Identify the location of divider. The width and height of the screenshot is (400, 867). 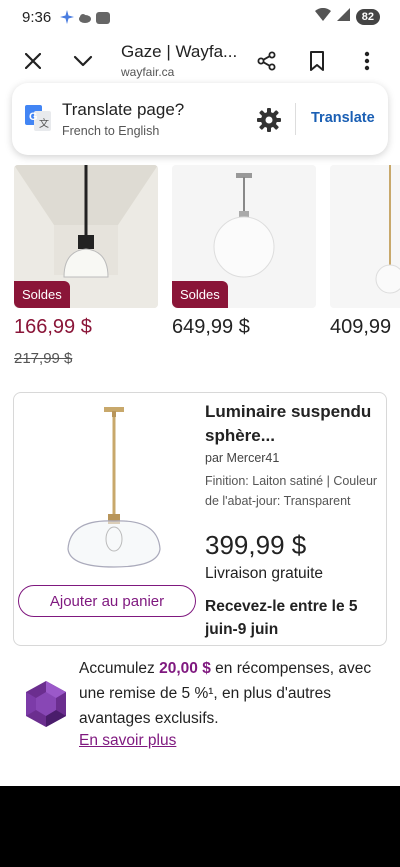
(295, 119).